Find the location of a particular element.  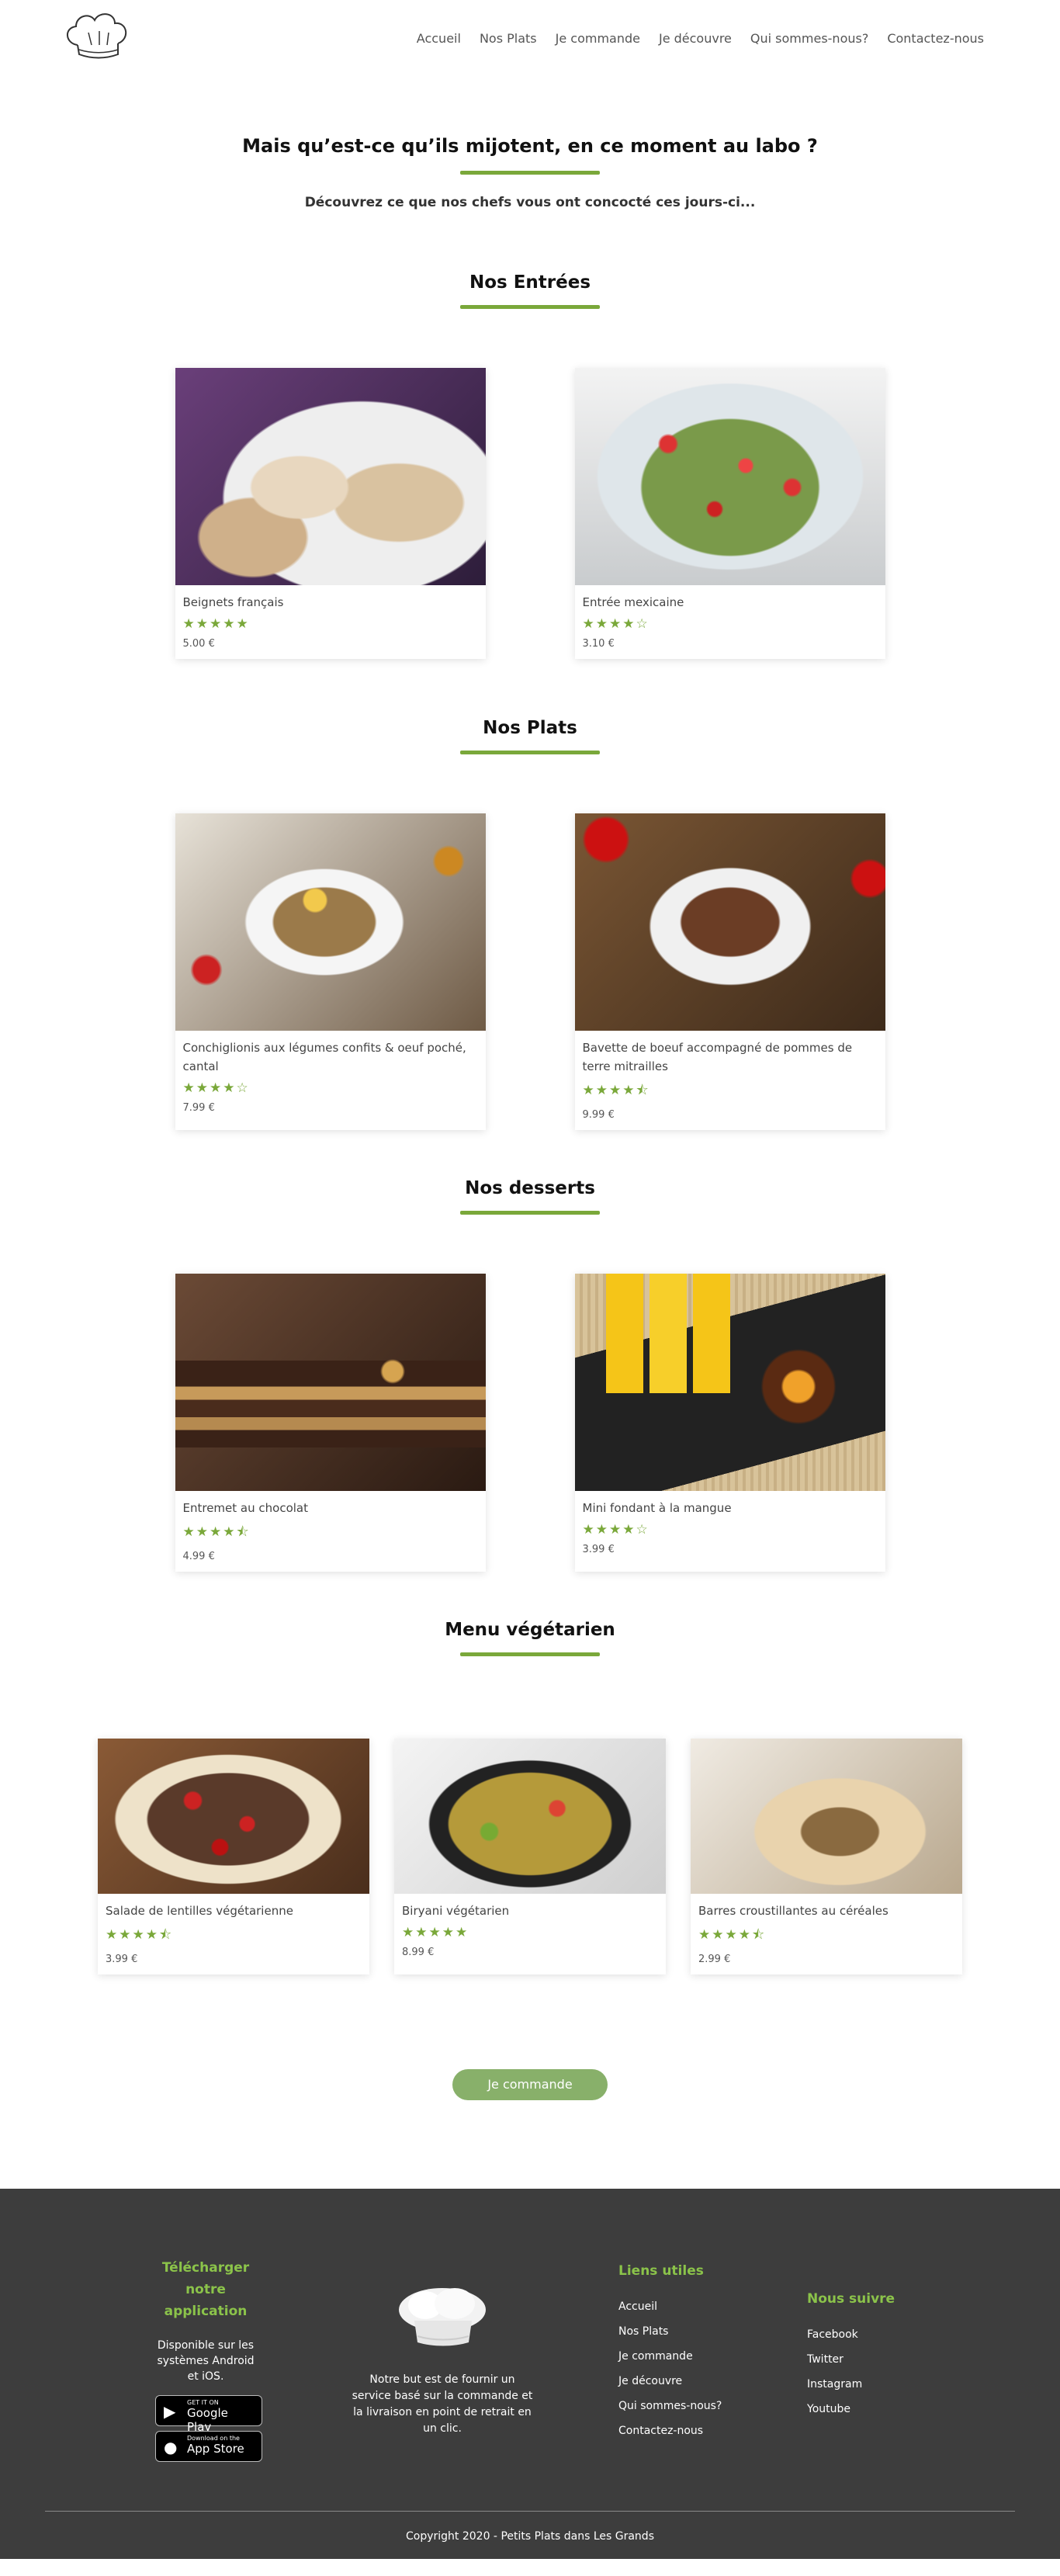

play-icon: ▶ is located at coordinates (170, 2411).